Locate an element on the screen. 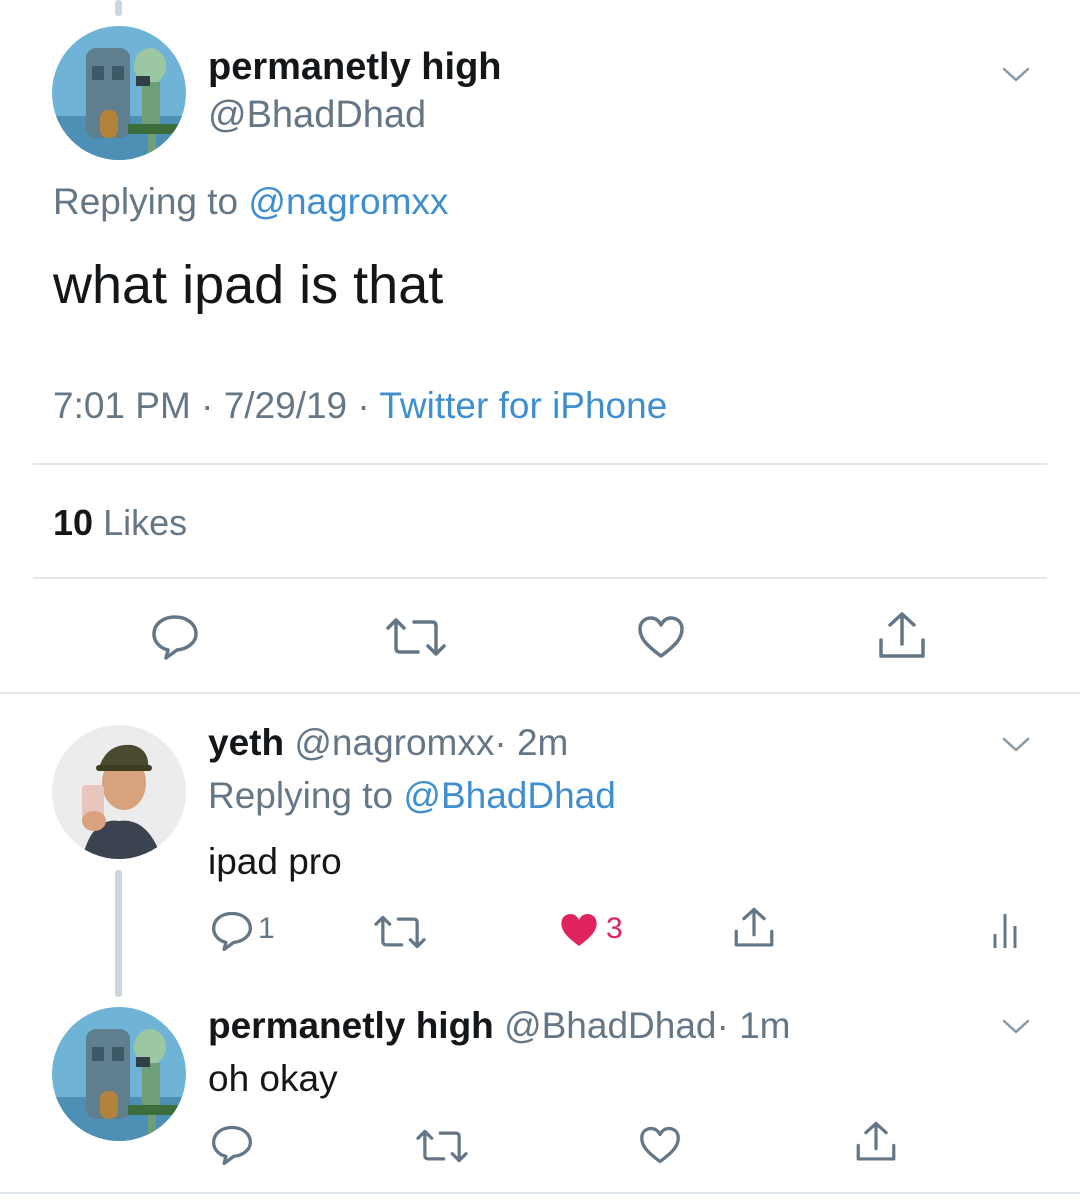 This screenshot has width=1080, height=1200. replying-handle-link: @nagromxx is located at coordinates (348, 201).